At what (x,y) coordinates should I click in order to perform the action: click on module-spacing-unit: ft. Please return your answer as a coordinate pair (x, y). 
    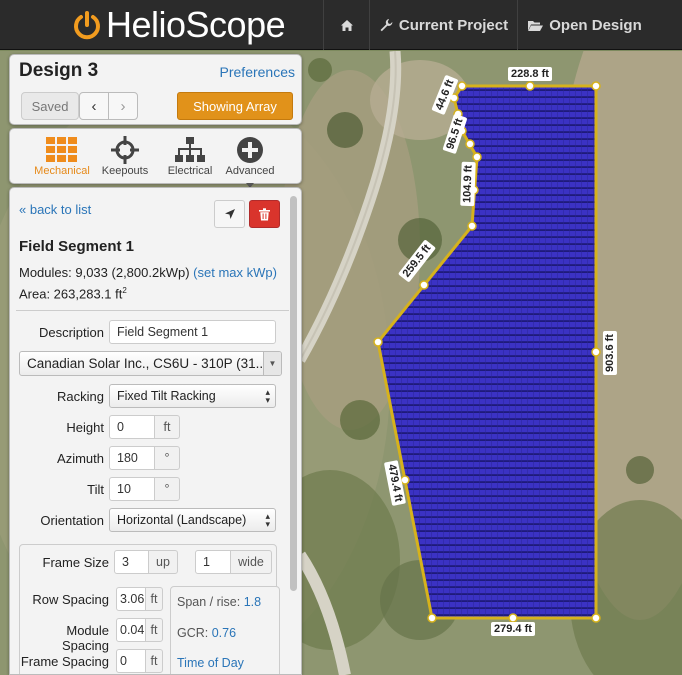
    Looking at the image, I should click on (154, 630).